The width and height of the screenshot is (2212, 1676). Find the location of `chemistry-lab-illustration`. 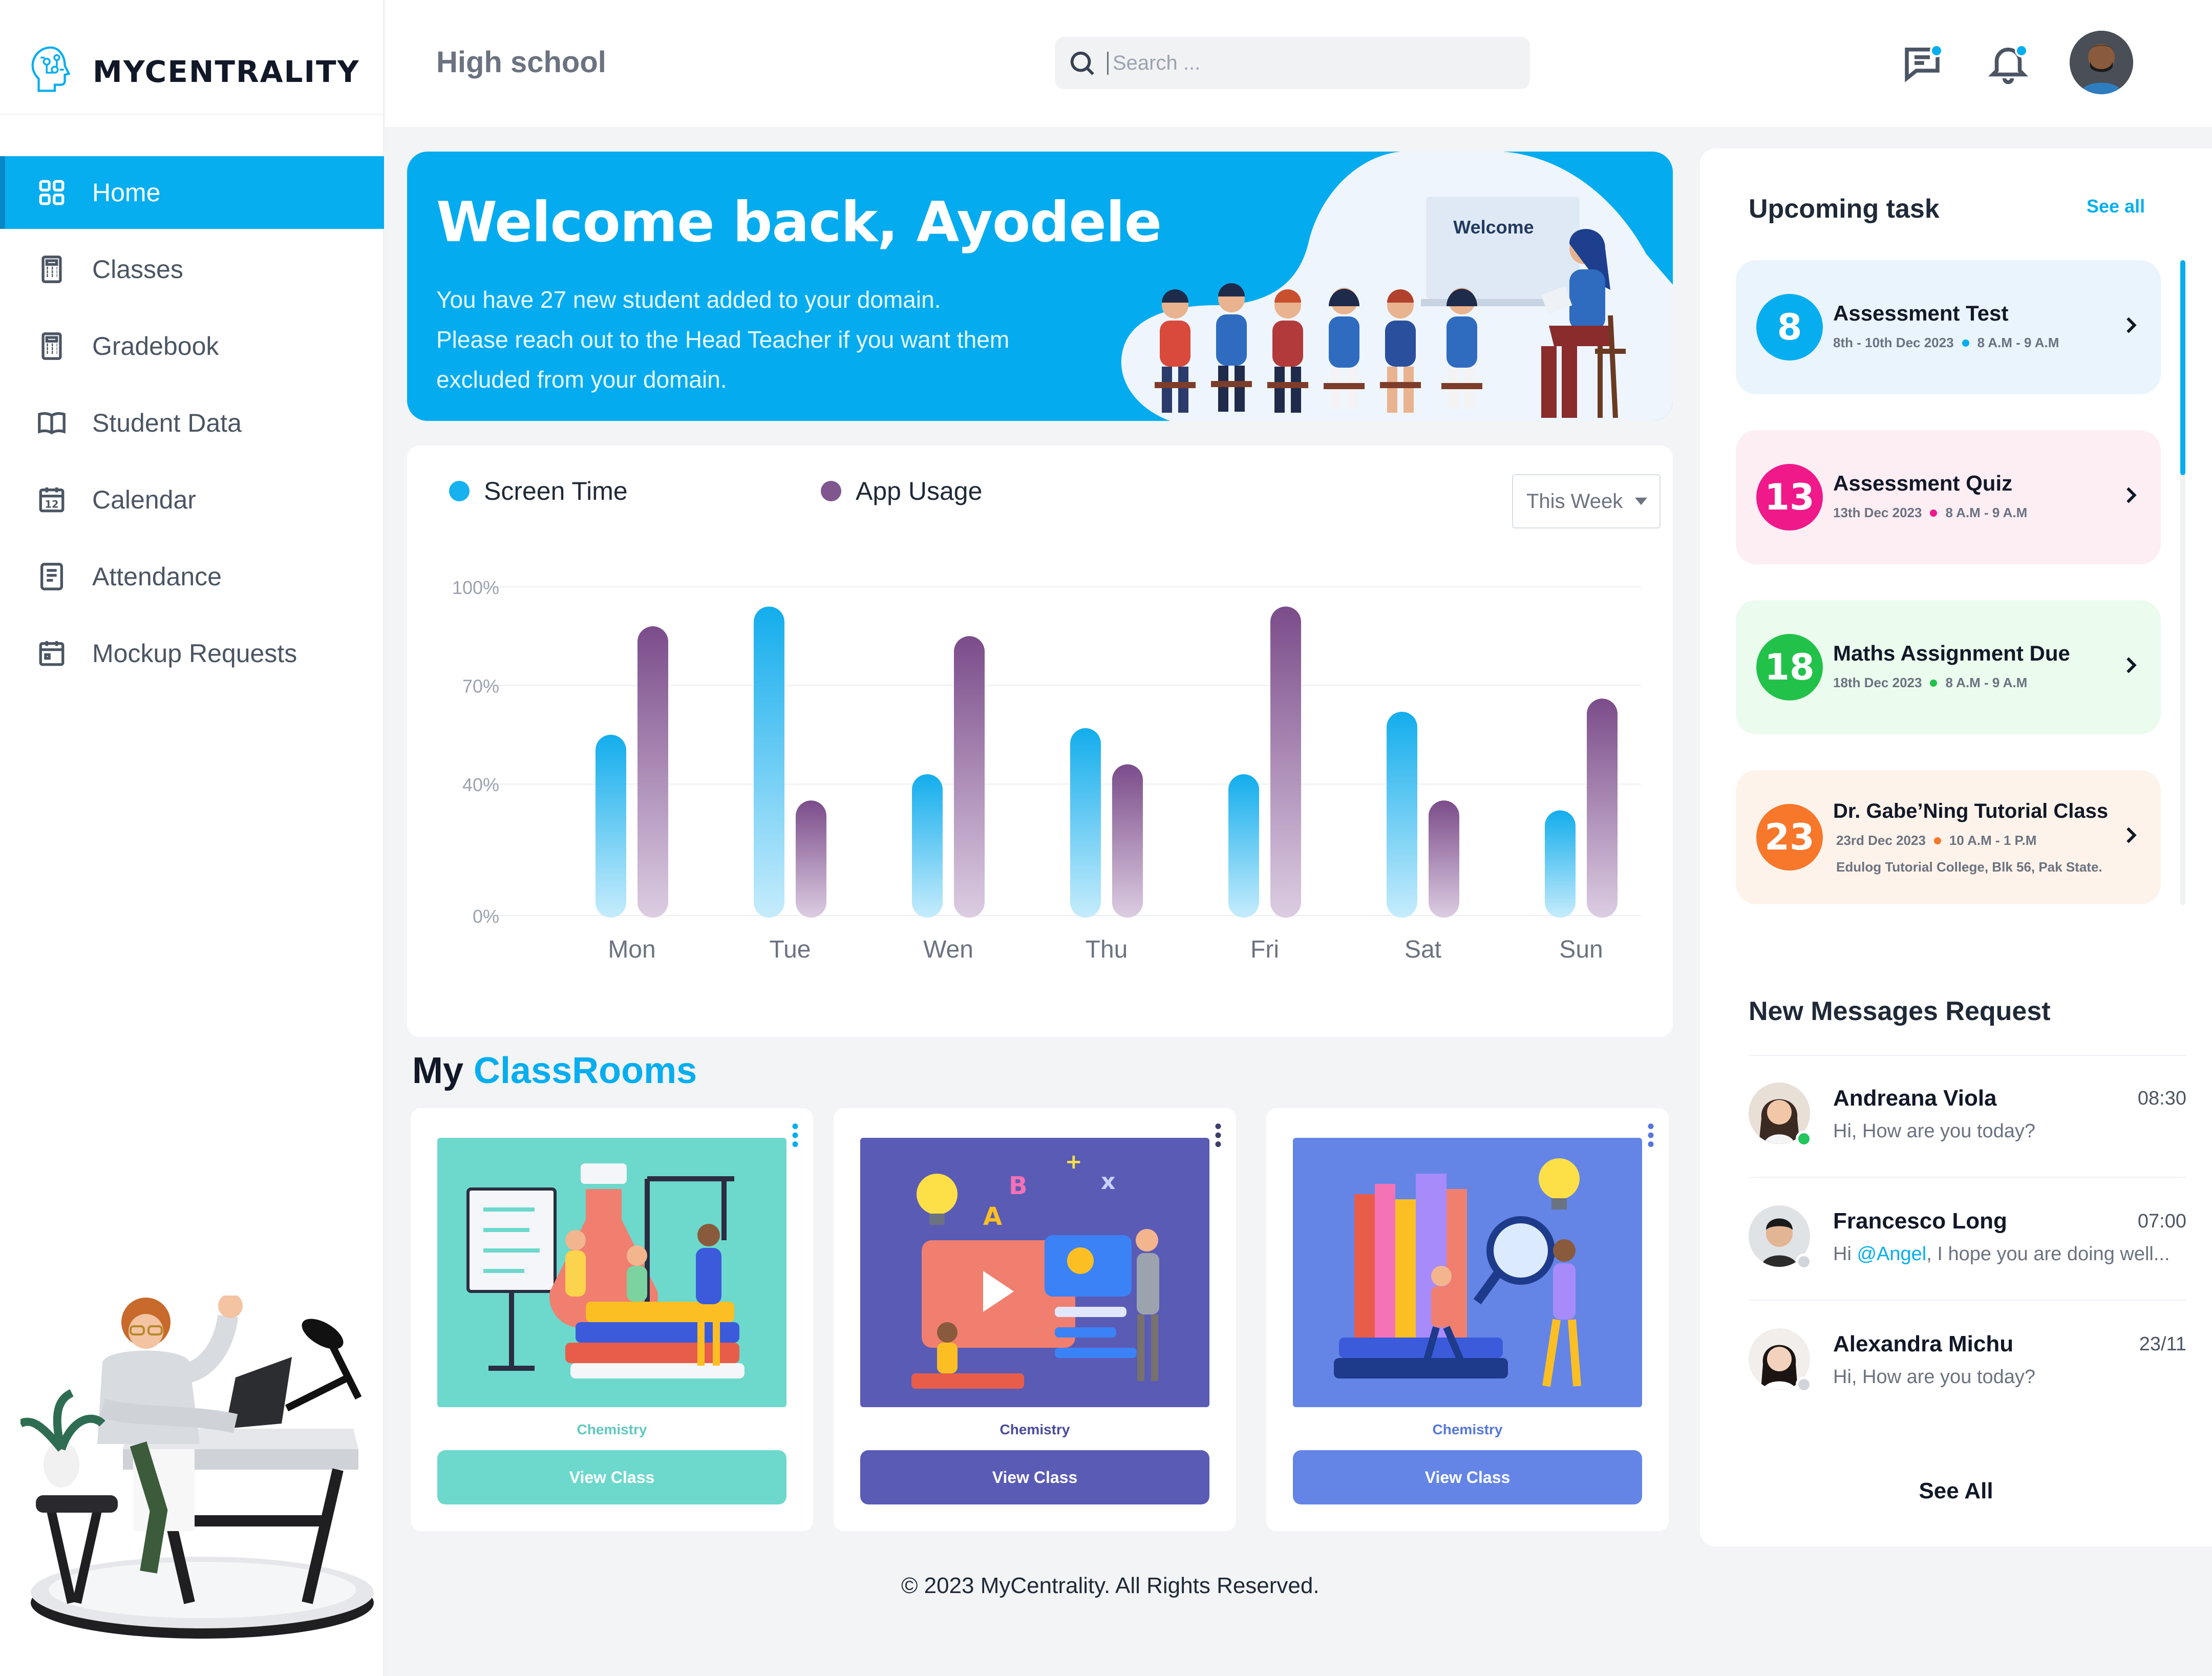

chemistry-lab-illustration is located at coordinates (605, 1270).